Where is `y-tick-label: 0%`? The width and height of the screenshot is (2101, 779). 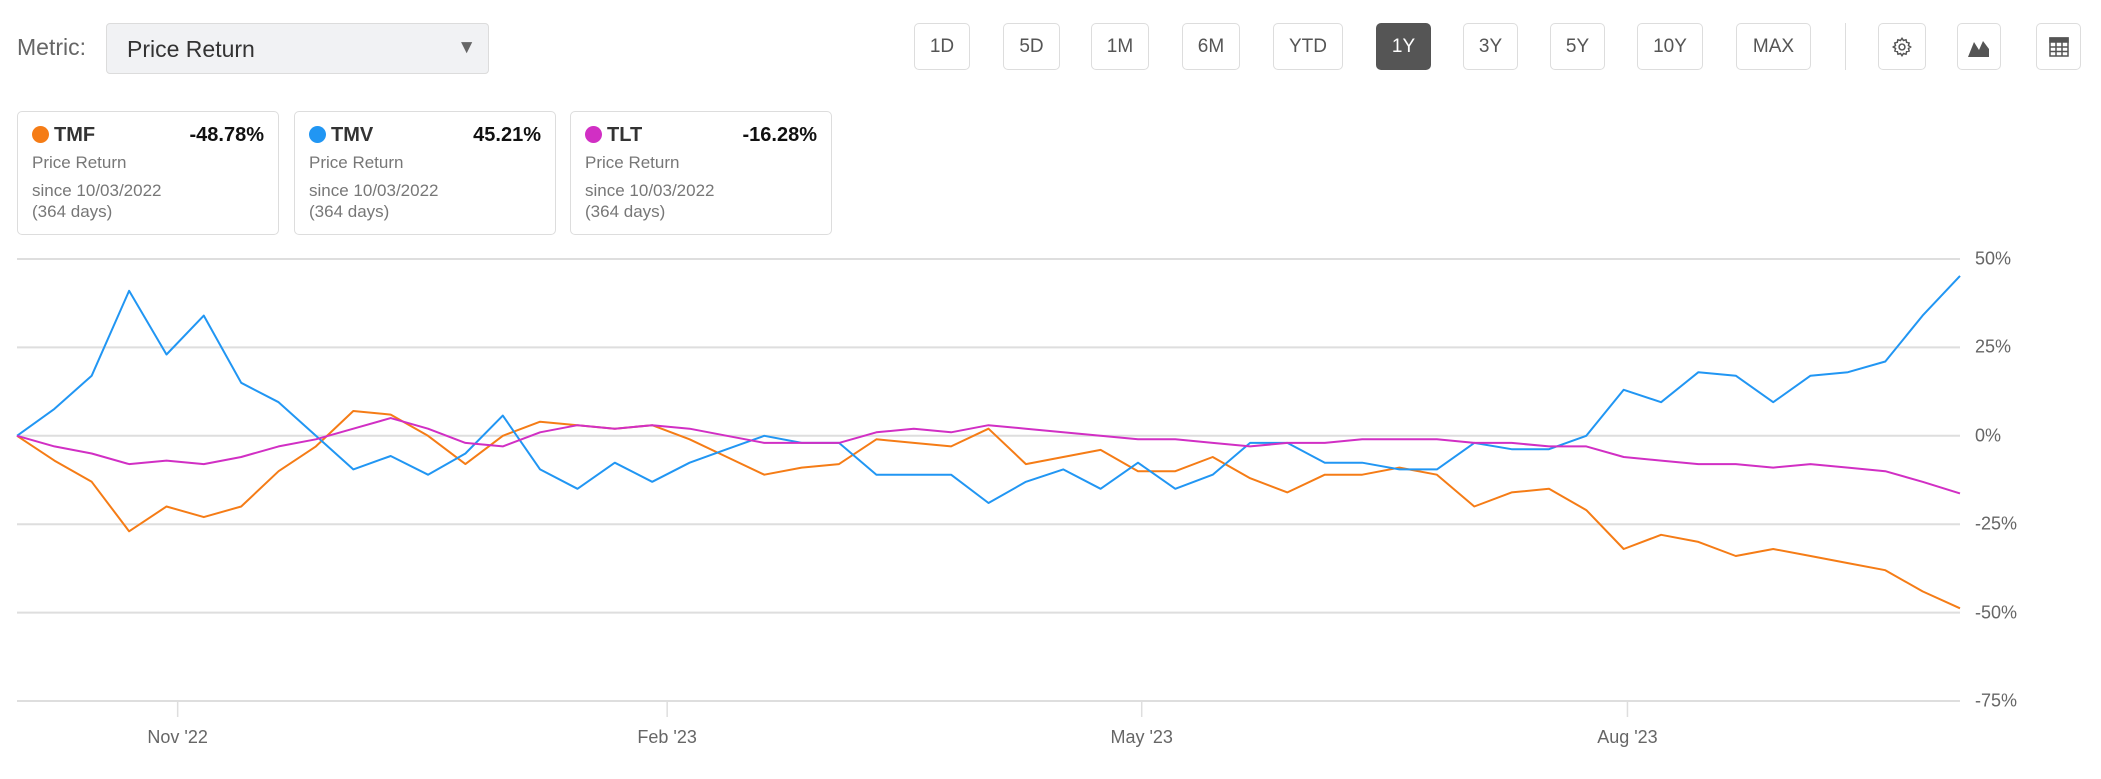 y-tick-label: 0% is located at coordinates (1988, 435).